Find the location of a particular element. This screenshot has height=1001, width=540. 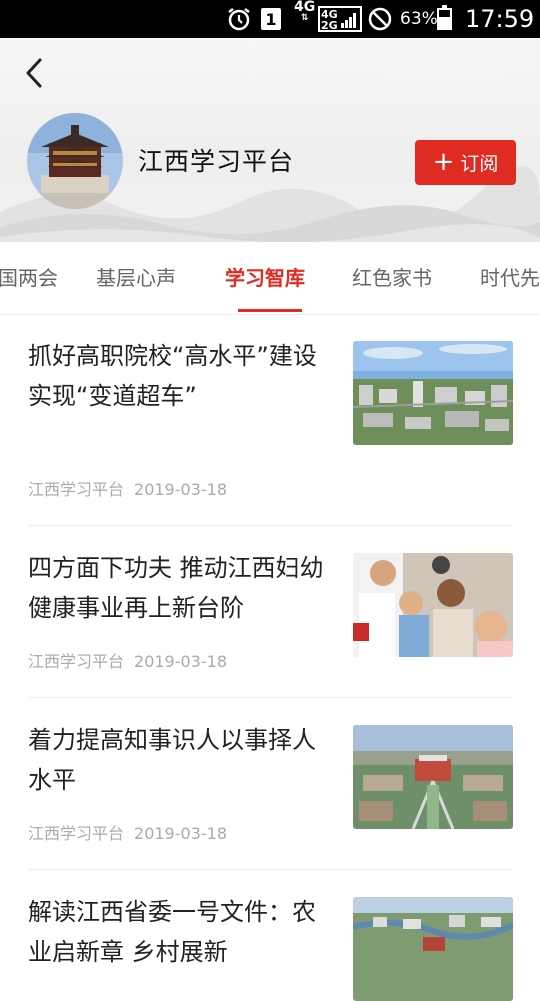

battery-icon is located at coordinates (444, 19).